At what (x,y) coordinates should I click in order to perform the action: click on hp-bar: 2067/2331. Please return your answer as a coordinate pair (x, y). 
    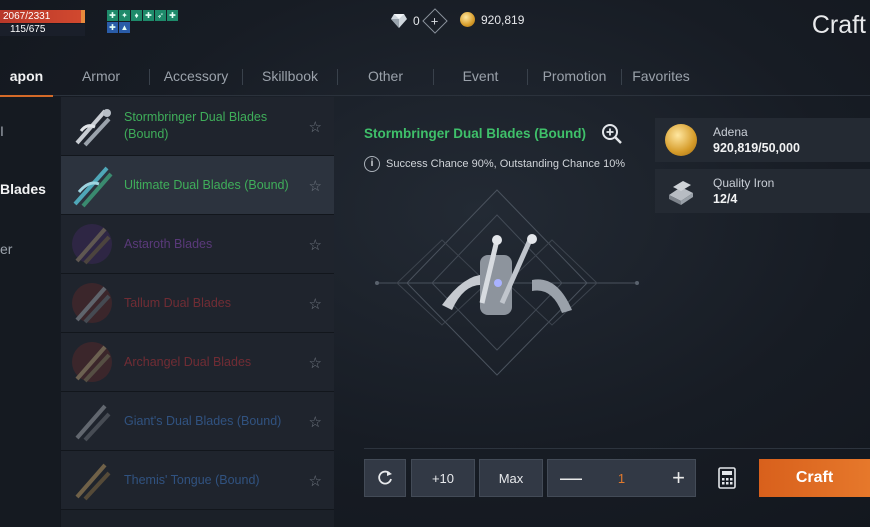
    Looking at the image, I should click on (42, 16).